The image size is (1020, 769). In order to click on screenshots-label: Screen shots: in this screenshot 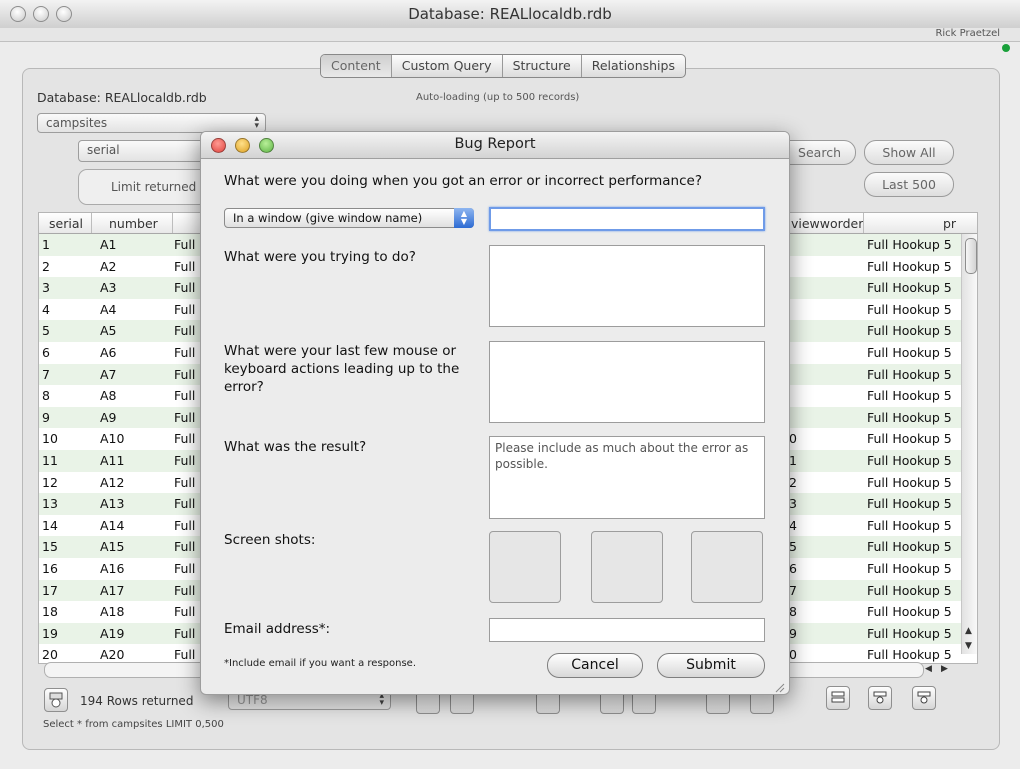, I will do `click(270, 540)`.